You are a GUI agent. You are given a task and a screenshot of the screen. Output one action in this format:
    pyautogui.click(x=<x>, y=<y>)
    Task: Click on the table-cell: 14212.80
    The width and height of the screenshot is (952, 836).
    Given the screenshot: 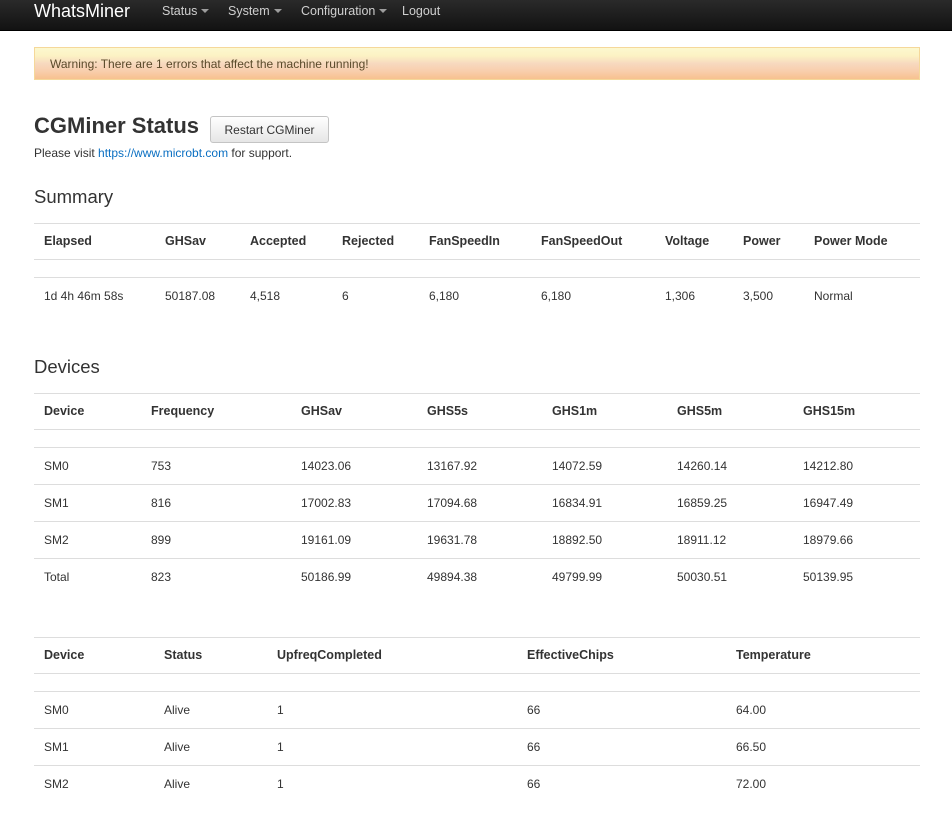 What is the action you would take?
    pyautogui.click(x=828, y=466)
    